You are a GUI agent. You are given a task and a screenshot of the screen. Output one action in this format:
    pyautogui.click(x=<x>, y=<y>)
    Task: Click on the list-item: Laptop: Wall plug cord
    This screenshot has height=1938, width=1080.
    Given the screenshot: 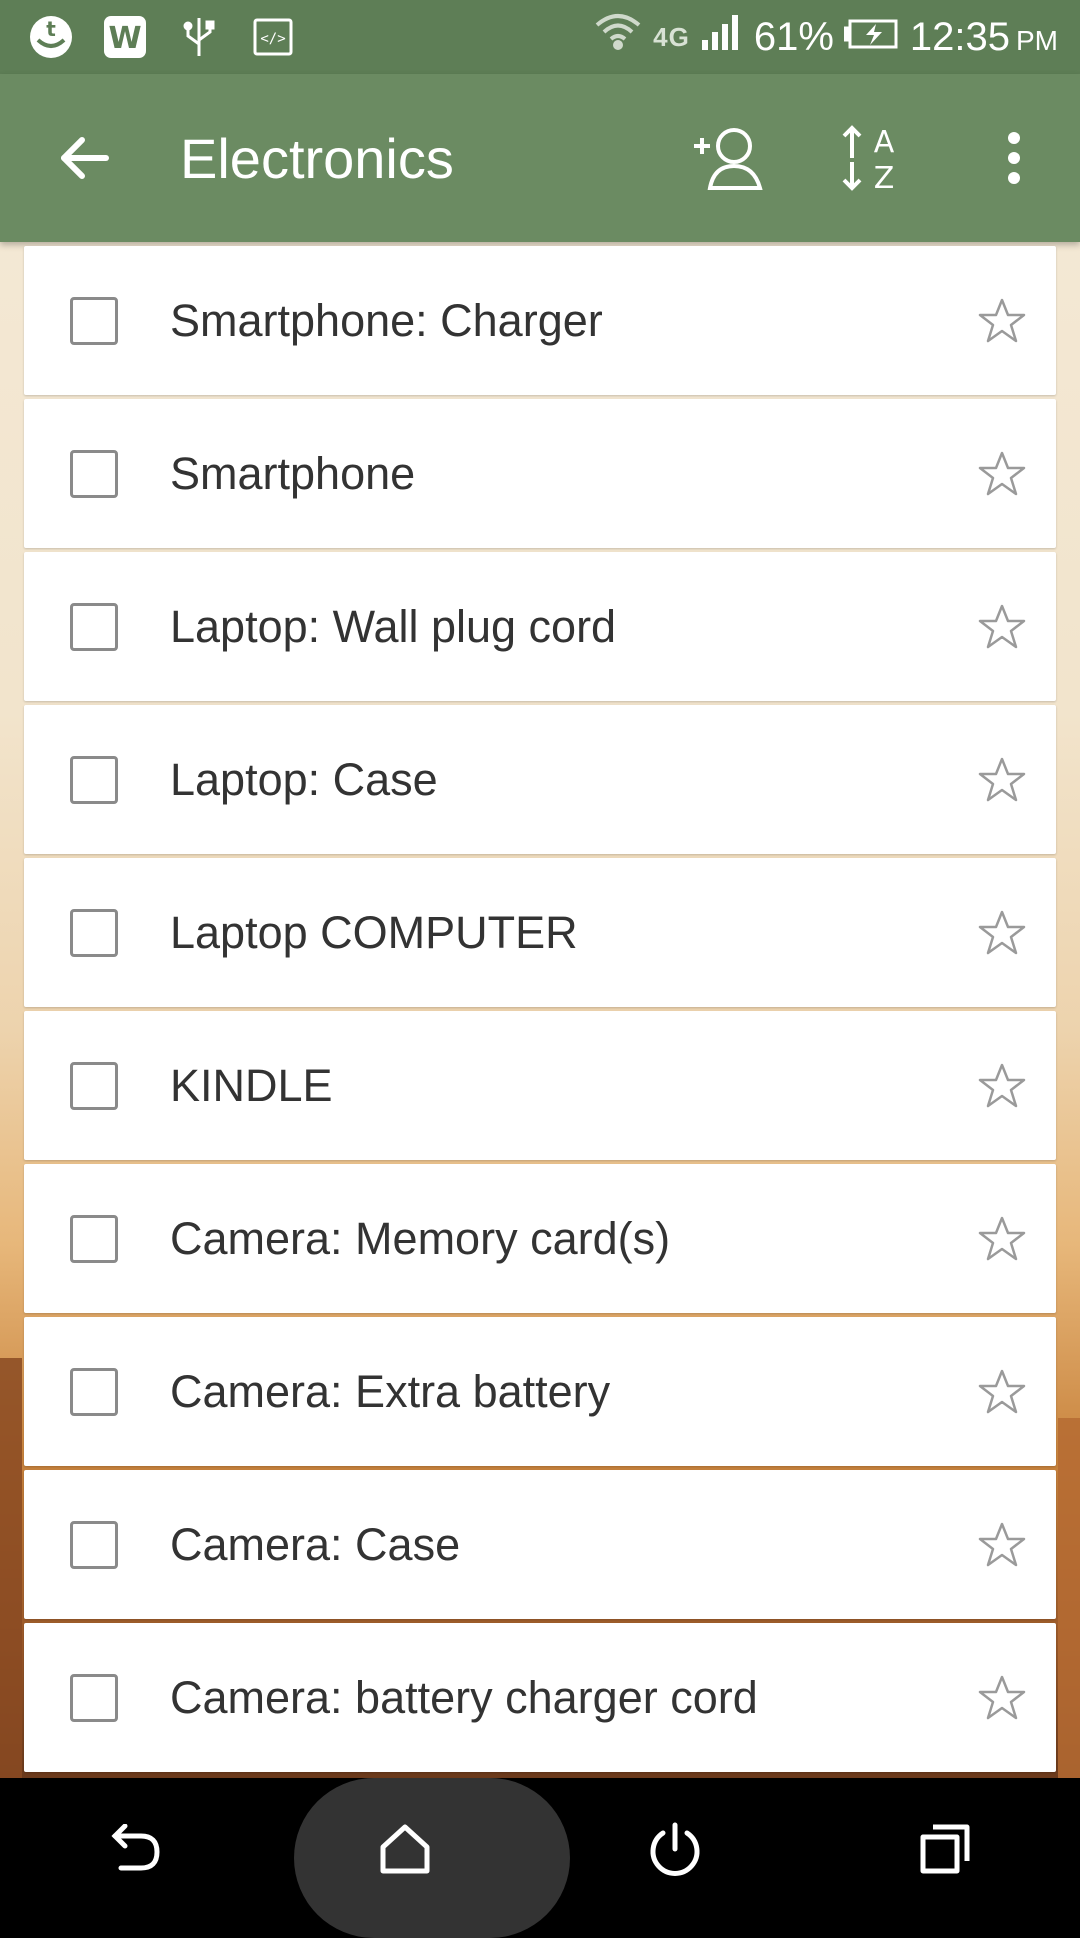 What is the action you would take?
    pyautogui.click(x=540, y=626)
    